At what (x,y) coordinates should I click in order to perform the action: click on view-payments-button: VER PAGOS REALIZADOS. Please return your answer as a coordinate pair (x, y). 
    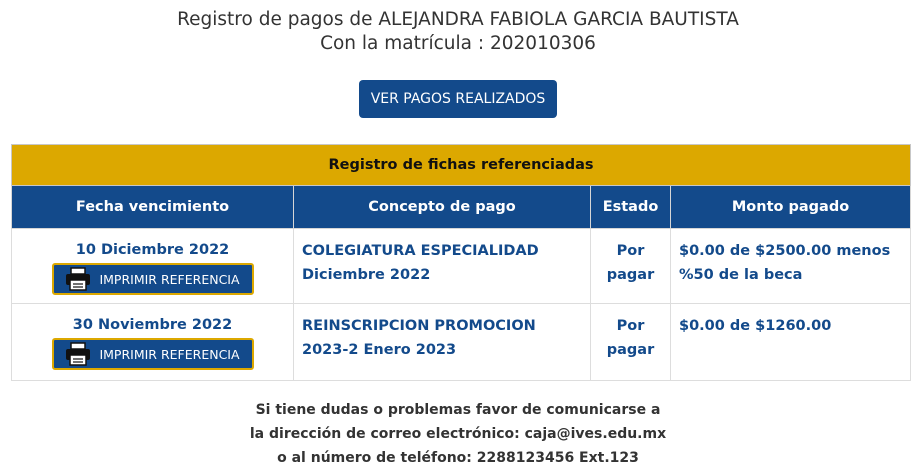
    Looking at the image, I should click on (458, 99).